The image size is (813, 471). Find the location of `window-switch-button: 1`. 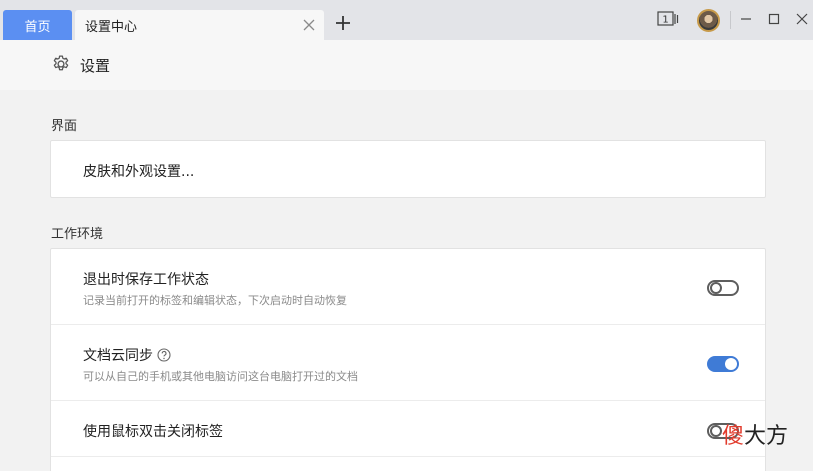

window-switch-button: 1 is located at coordinates (668, 19).